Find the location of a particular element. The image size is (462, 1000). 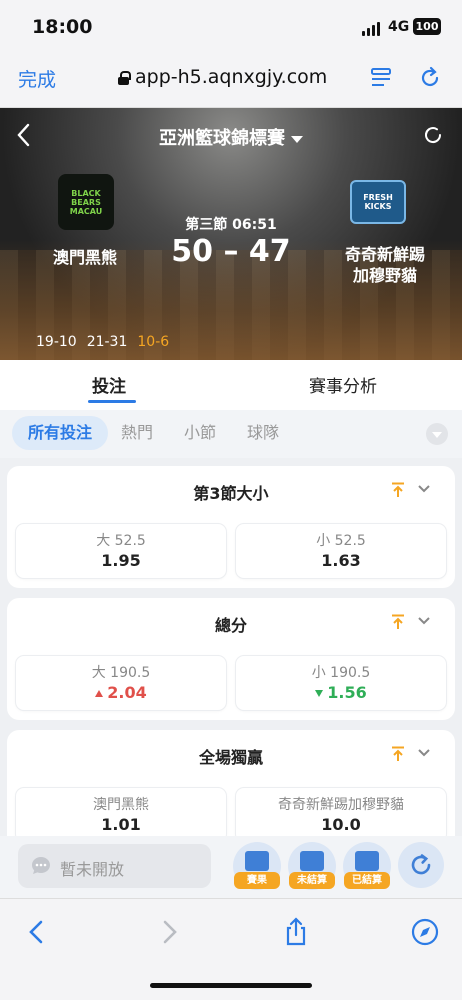

odds-button: 大 190.5 2.04 is located at coordinates (121, 683).